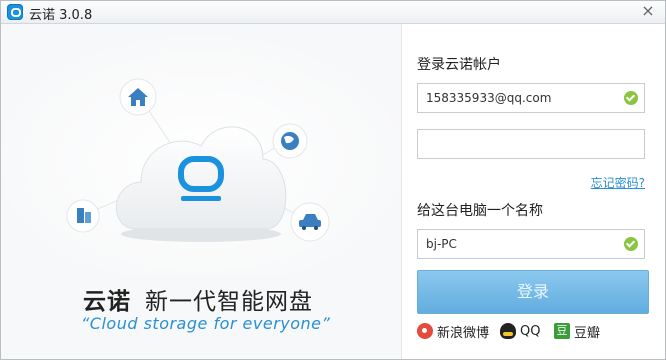 This screenshot has height=360, width=666. What do you see at coordinates (107, 302) in the screenshot?
I see `brand-name: 云诺` at bounding box center [107, 302].